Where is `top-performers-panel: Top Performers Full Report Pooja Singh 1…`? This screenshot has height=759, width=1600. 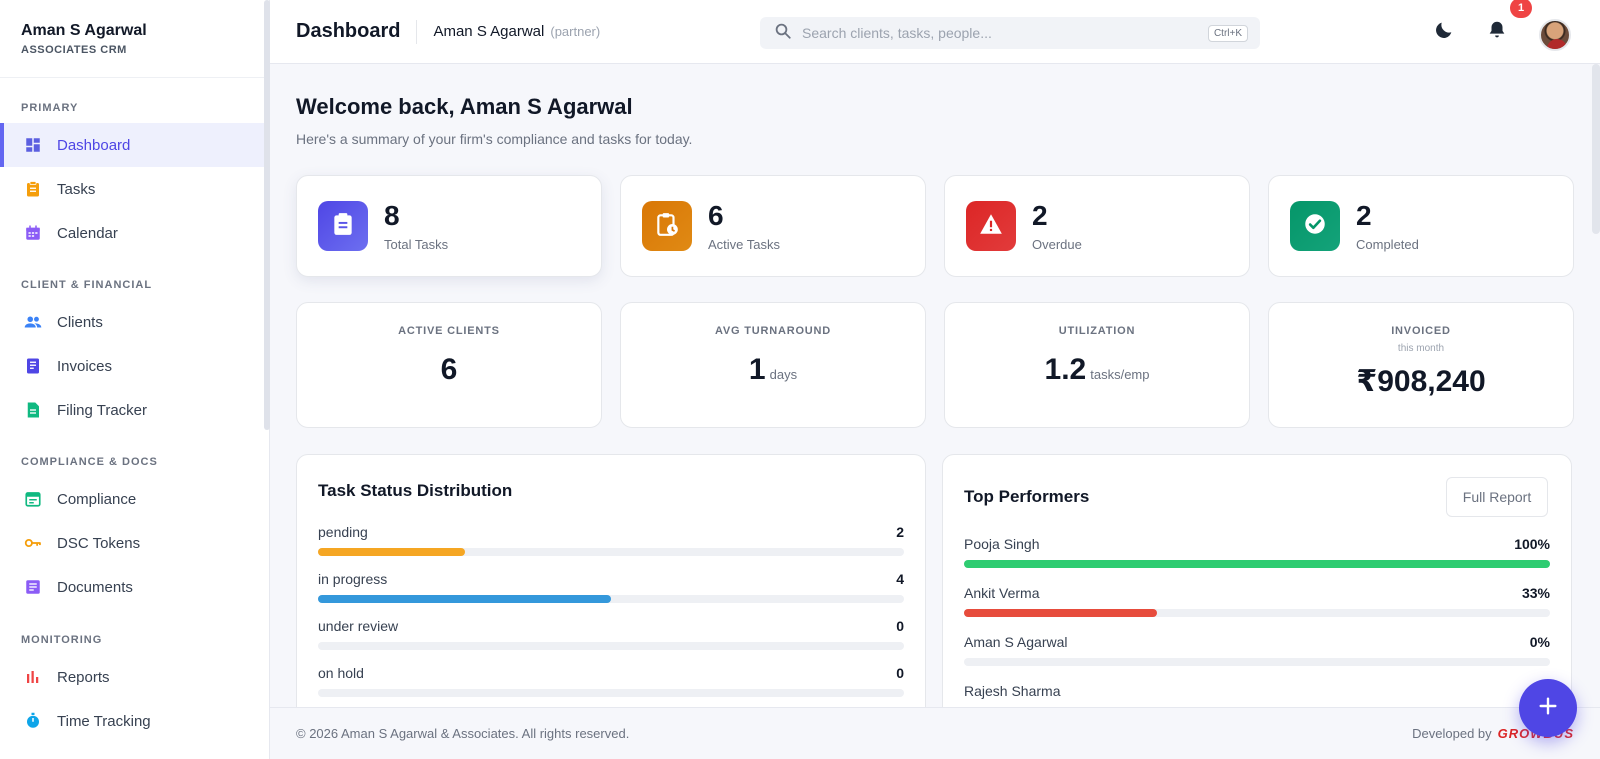 top-performers-panel: Top Performers Full Report Pooja Singh 1… is located at coordinates (1257, 580).